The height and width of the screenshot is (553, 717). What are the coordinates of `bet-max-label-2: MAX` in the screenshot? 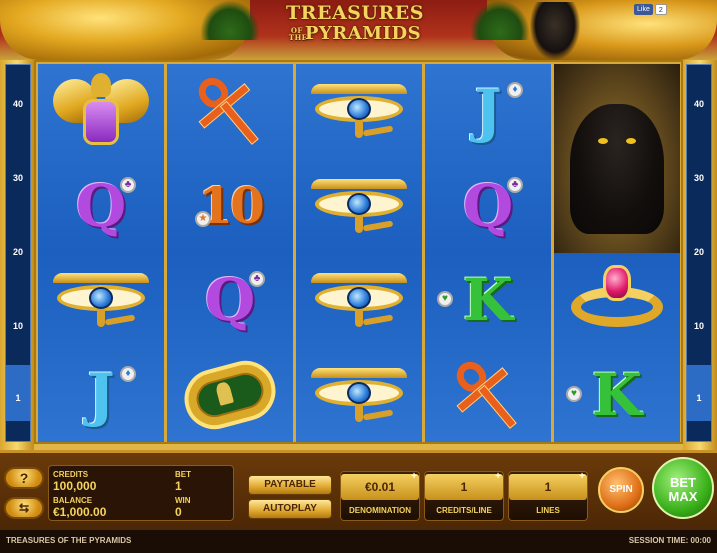 It's located at (683, 496).